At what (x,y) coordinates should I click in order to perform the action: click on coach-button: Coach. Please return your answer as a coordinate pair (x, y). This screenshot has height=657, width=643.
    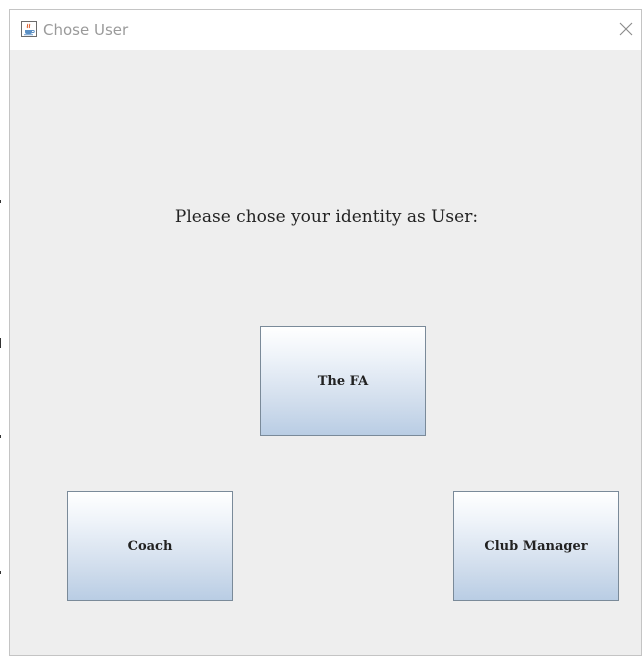
    Looking at the image, I should click on (150, 546).